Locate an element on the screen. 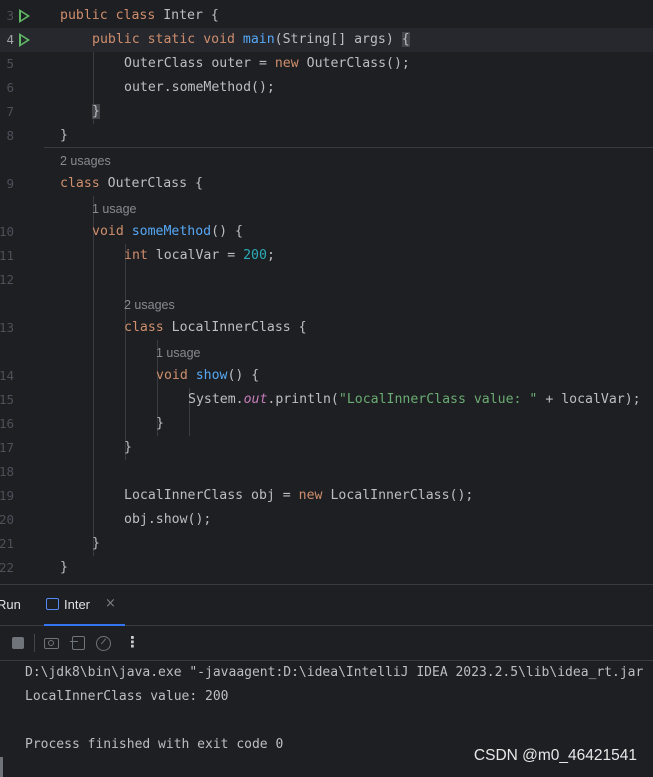 The width and height of the screenshot is (653, 777). code-line: 14 void show() { is located at coordinates (326, 376).